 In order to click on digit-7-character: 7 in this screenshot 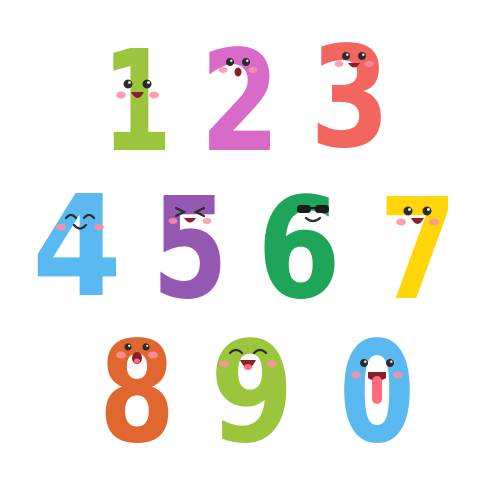, I will do `click(418, 250)`.